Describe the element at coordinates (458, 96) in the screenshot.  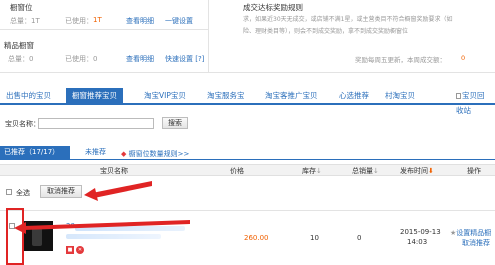
I see `recycle-icon` at that location.